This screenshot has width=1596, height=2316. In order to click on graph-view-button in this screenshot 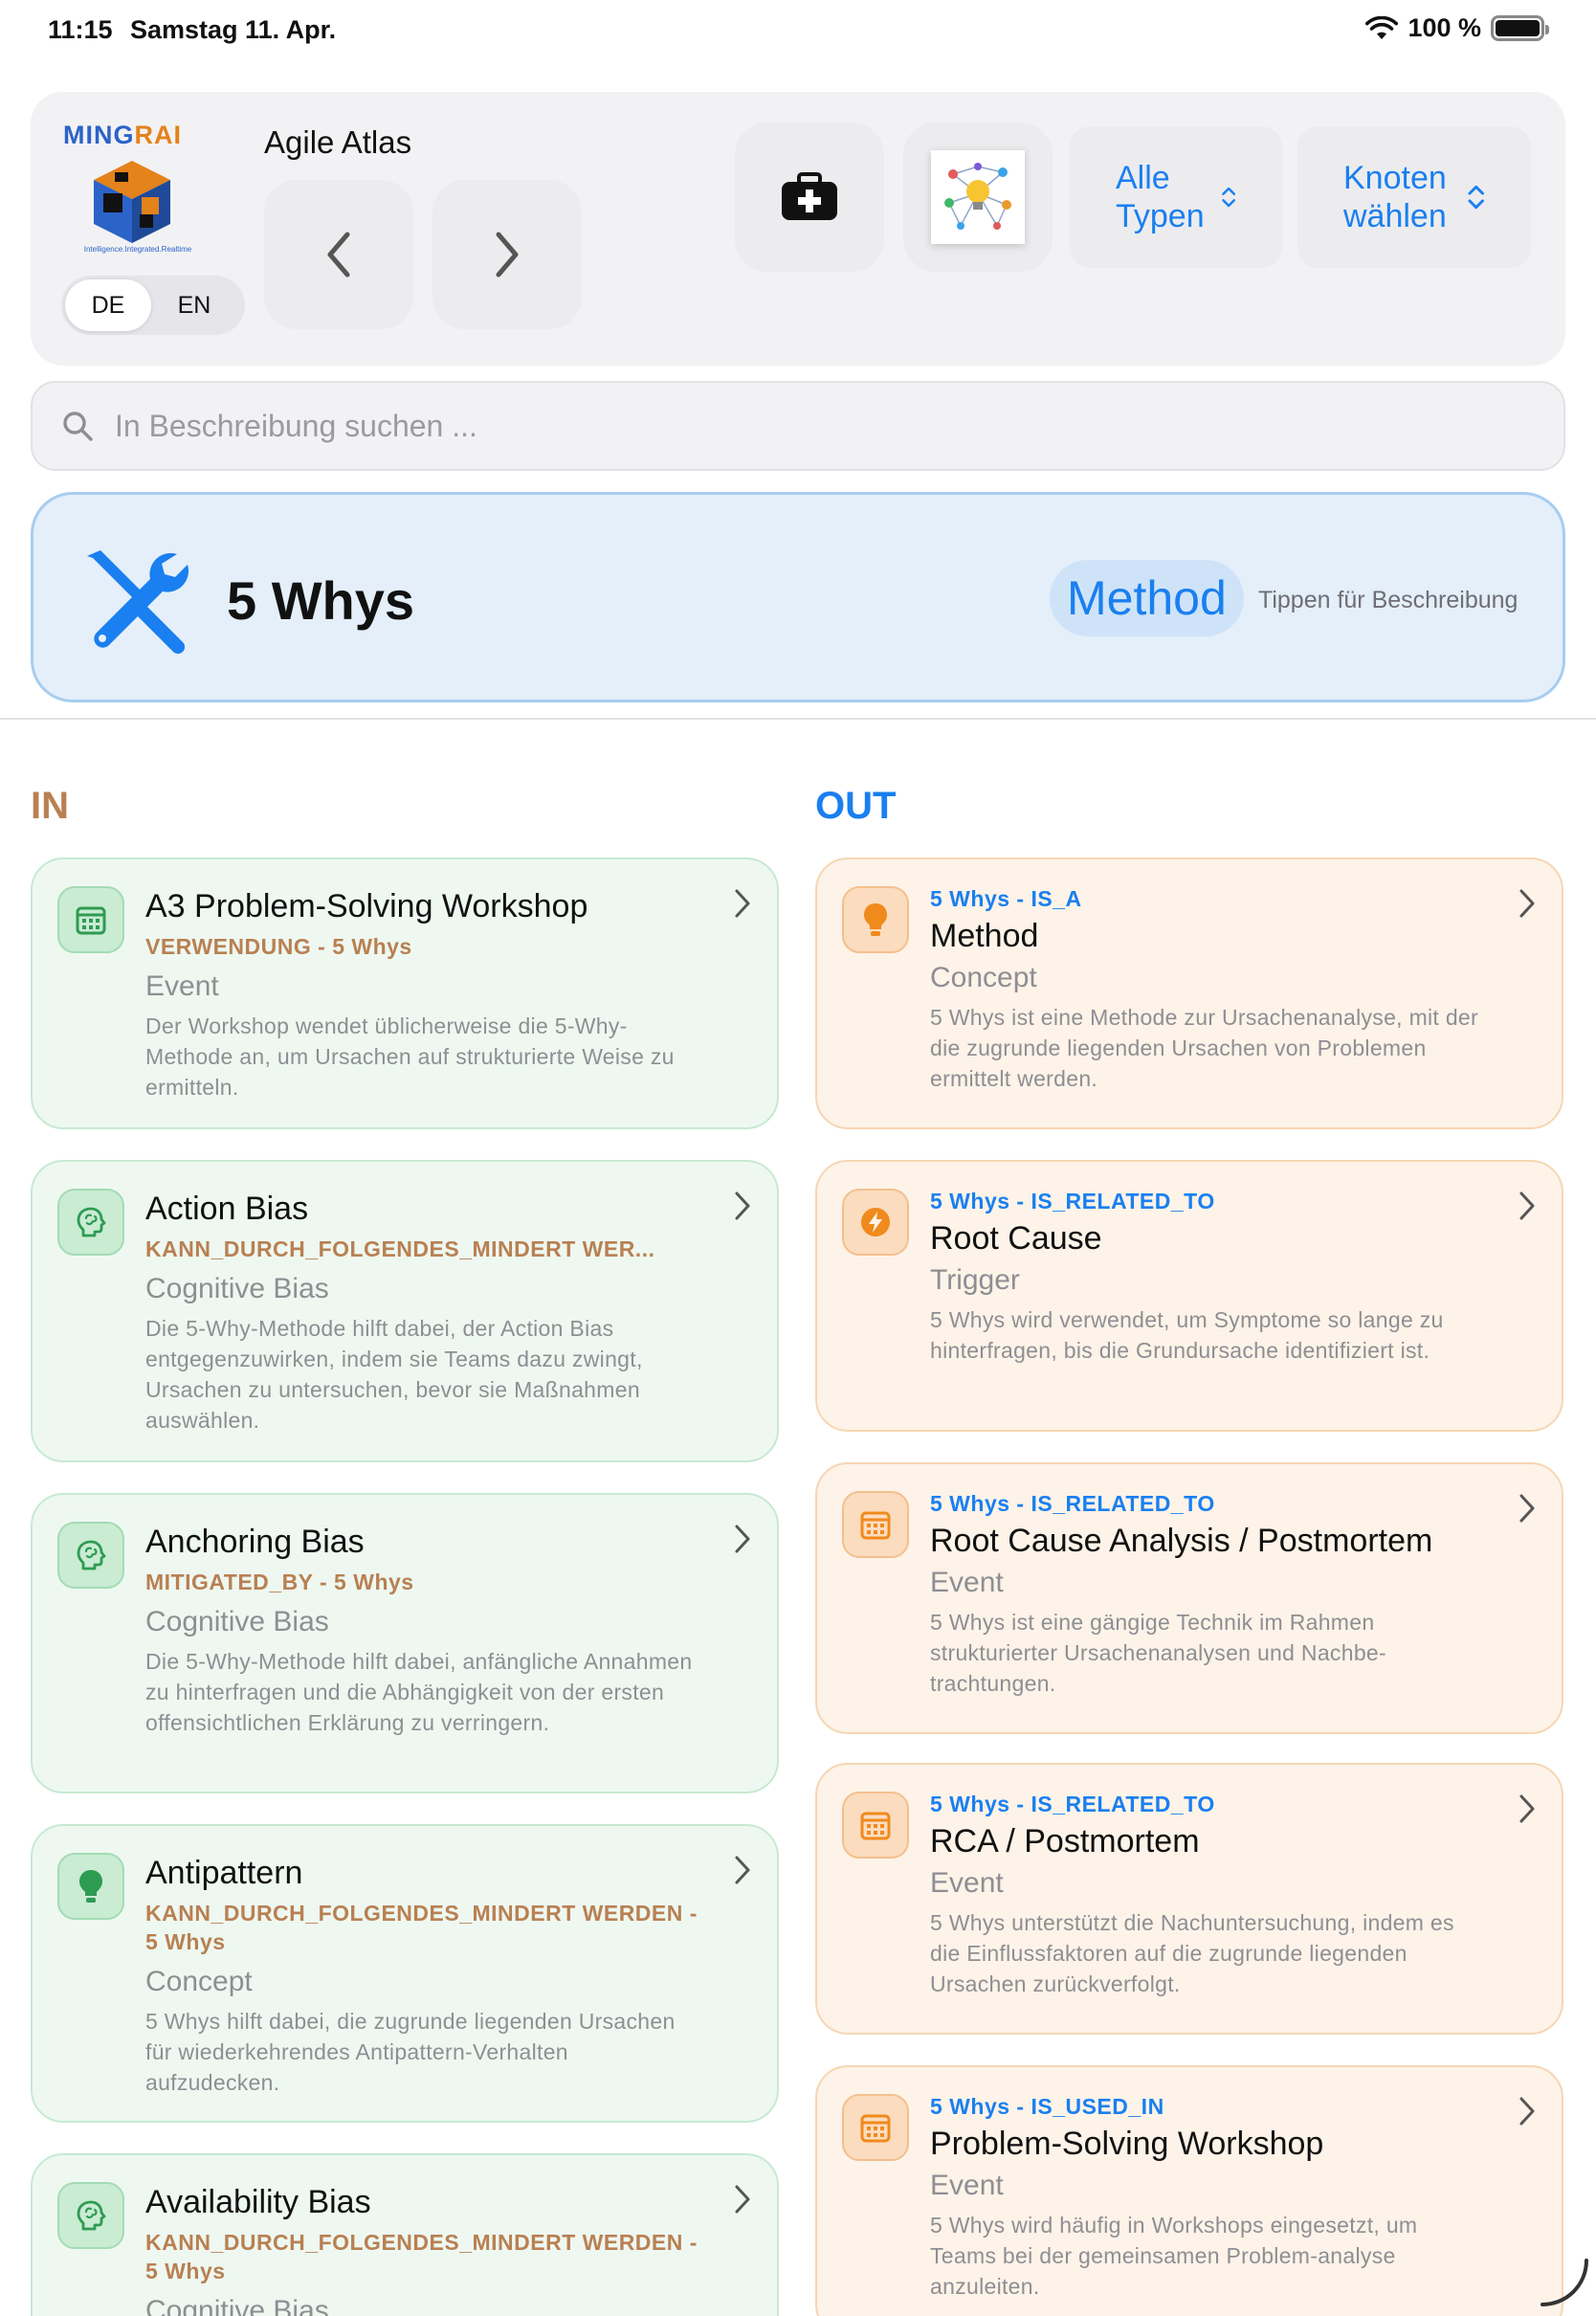, I will do `click(978, 197)`.